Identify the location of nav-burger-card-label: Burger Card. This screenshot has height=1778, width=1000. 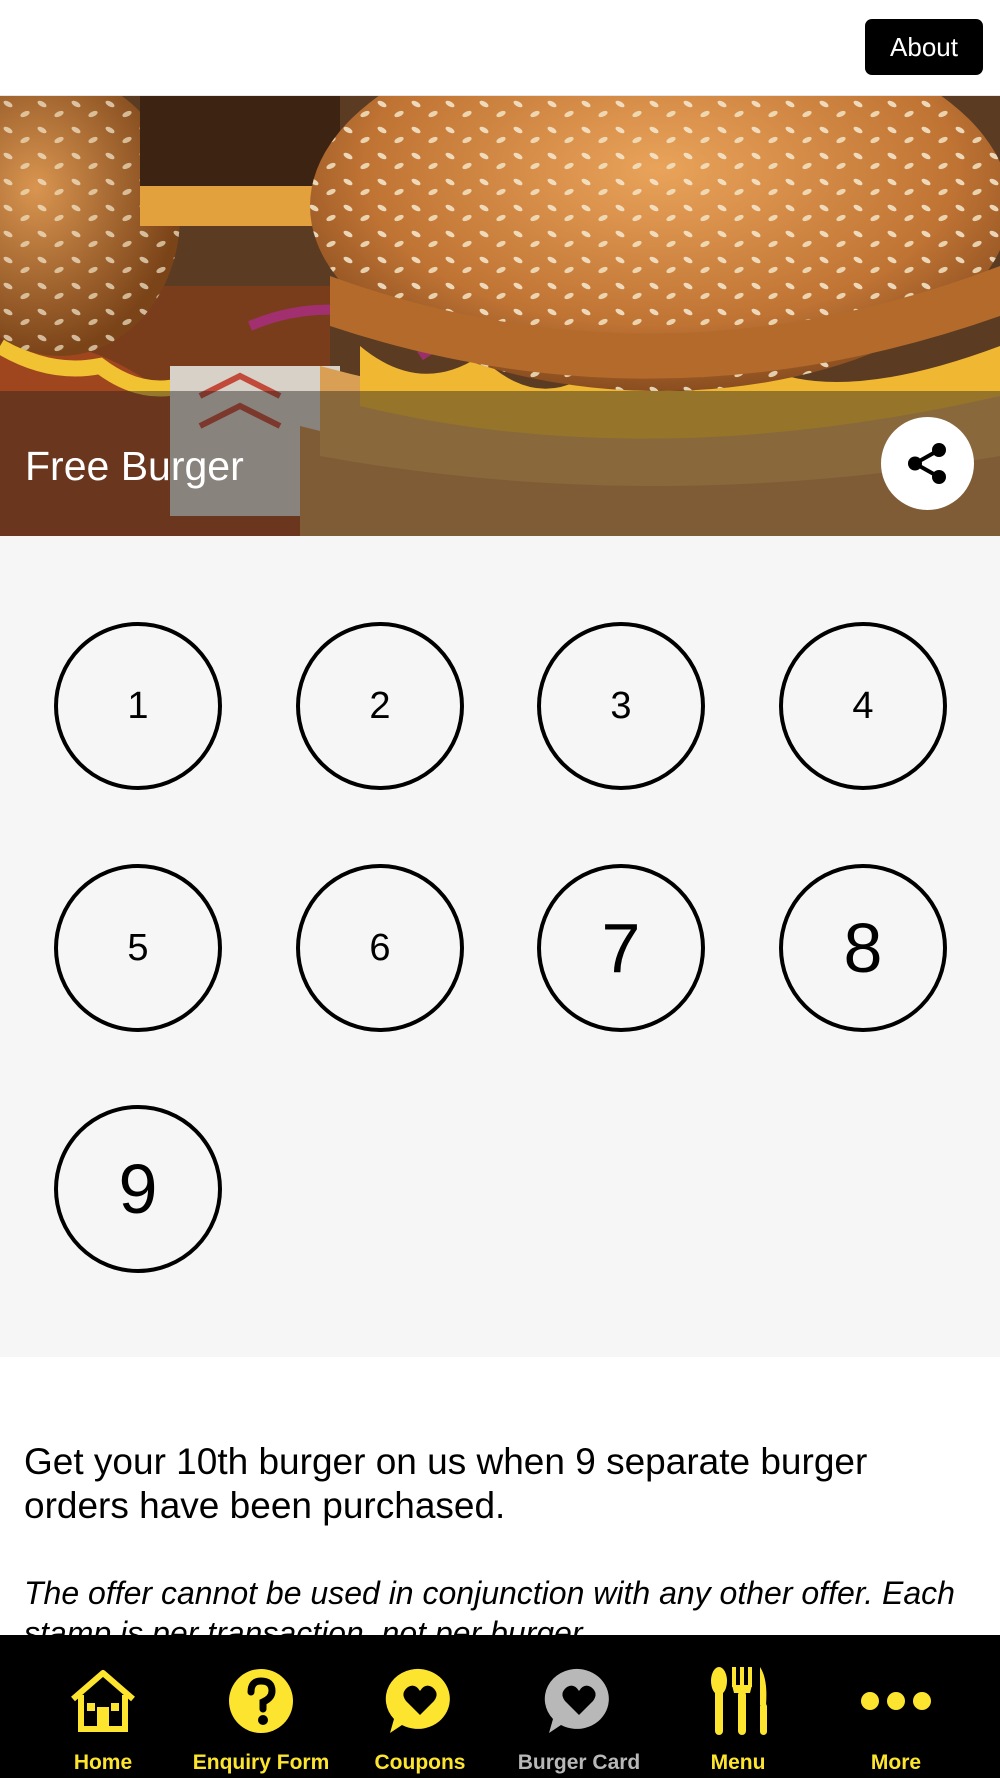
(579, 1762).